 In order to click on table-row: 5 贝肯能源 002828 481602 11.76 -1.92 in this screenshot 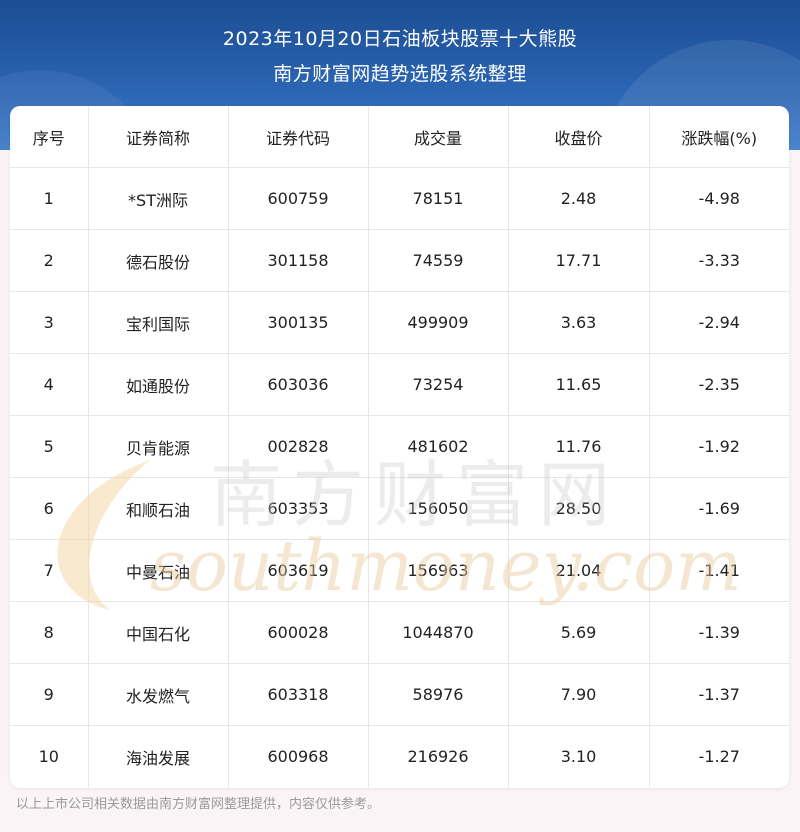, I will do `click(399, 446)`.